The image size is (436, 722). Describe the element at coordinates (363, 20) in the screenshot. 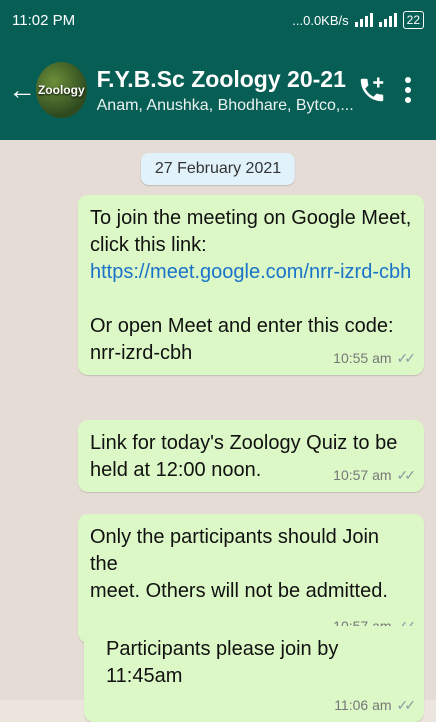

I see `signal-icon` at that location.